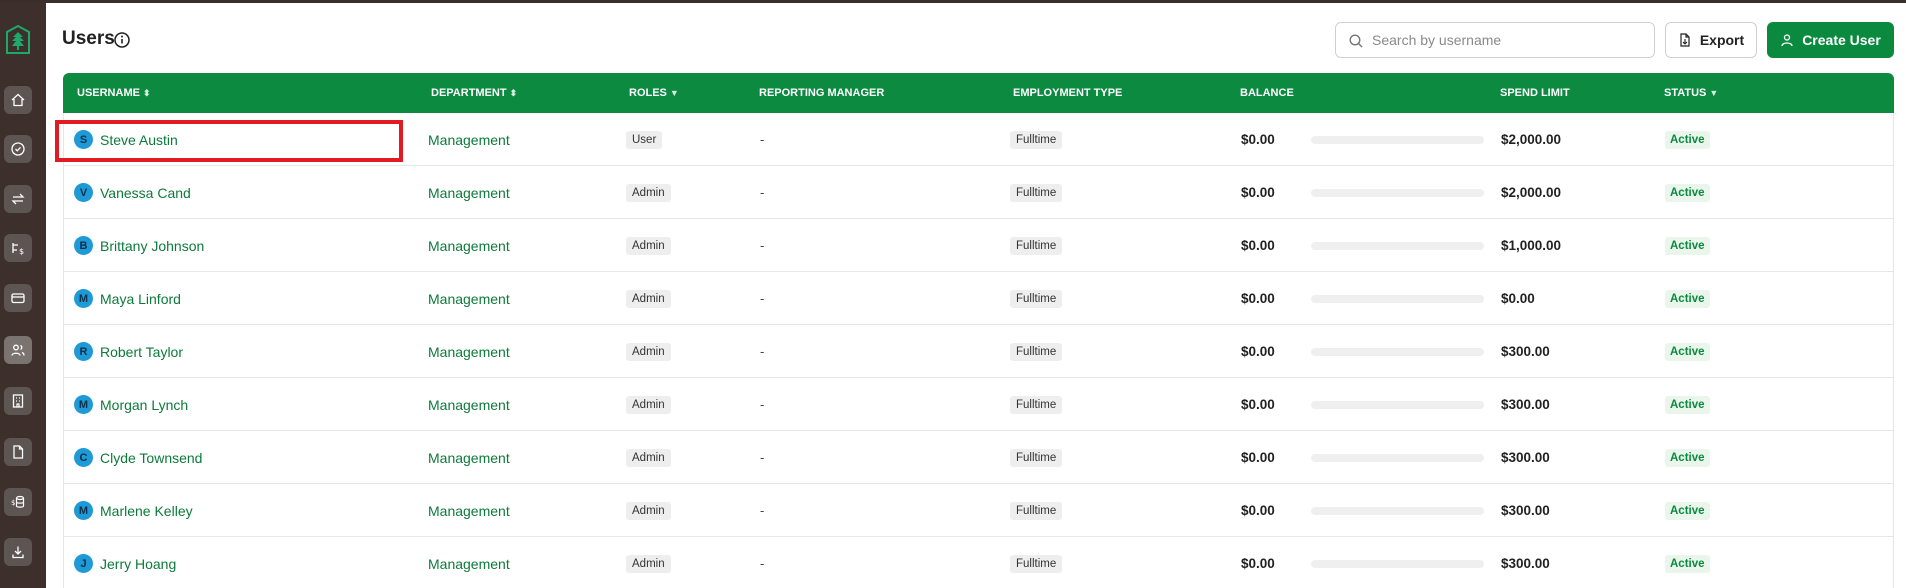  I want to click on spend-limit-value: $300.00, so click(1525, 404).